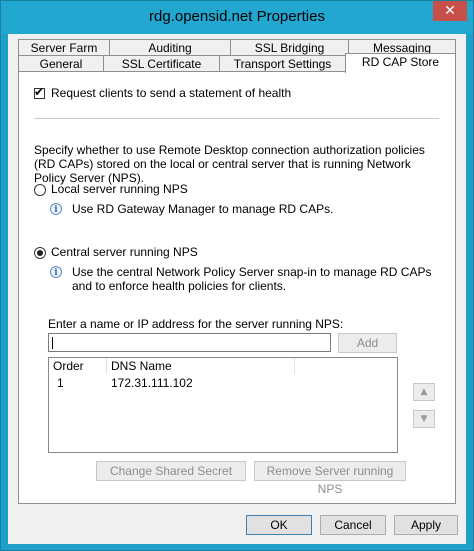  I want to click on radio-selected-dot, so click(40, 253).